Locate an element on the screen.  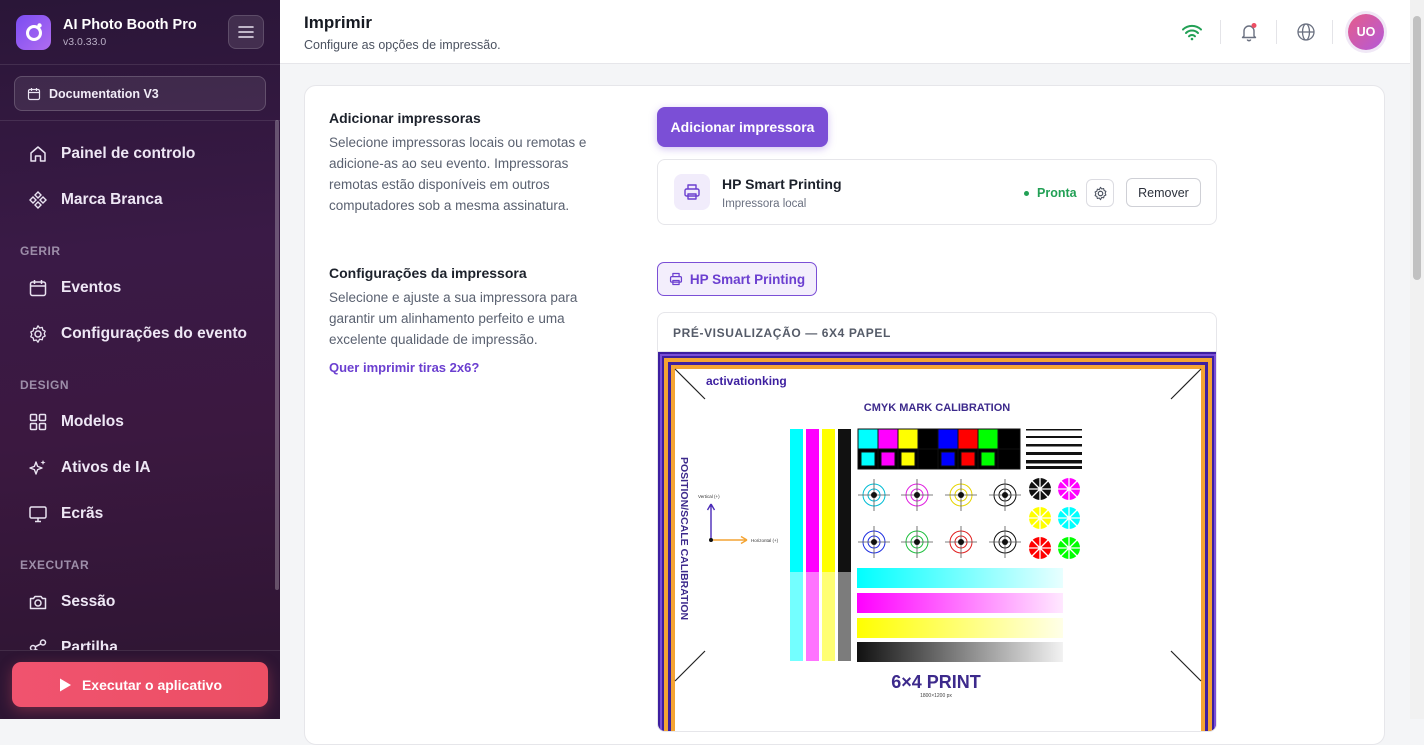
strips-2x6-link: Quer imprimir tiras 2x6? is located at coordinates (404, 367).